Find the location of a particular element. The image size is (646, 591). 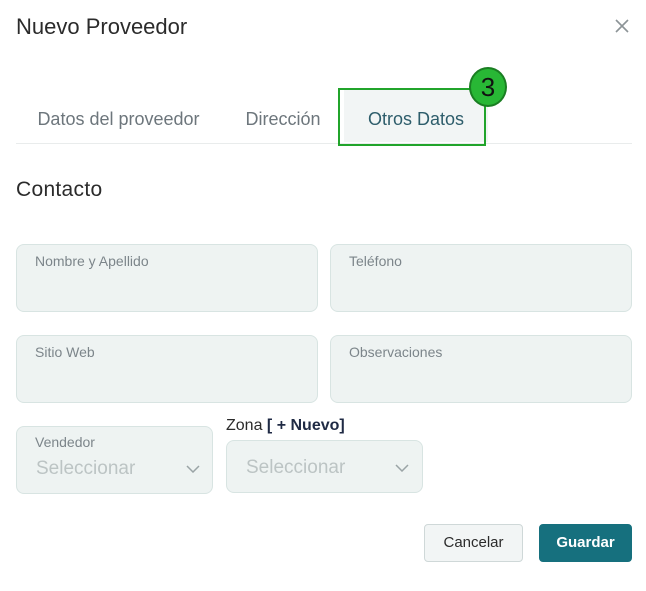

tab-highlight-box is located at coordinates (412, 117).